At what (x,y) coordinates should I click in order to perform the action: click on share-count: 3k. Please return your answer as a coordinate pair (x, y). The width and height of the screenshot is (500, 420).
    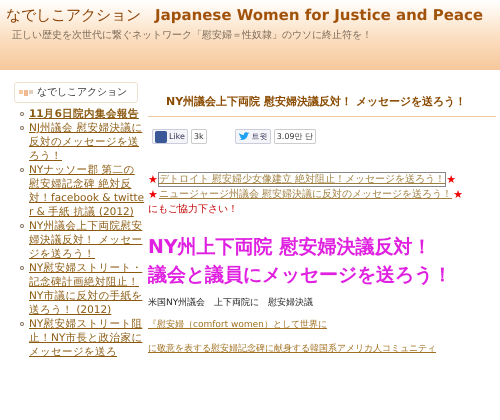
    Looking at the image, I should click on (198, 136).